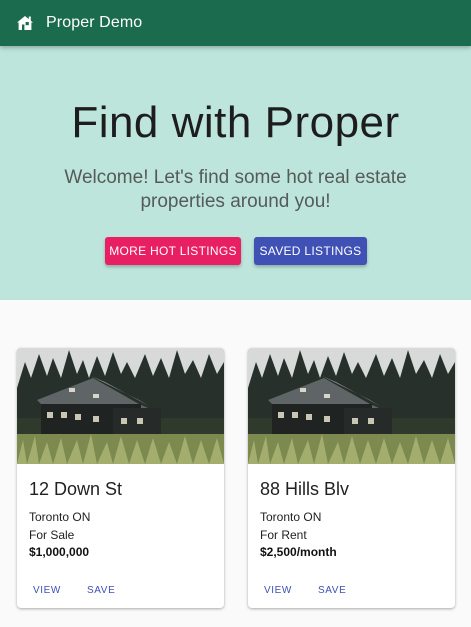 The image size is (471, 627). I want to click on app-bar: Proper Demo, so click(235, 23).